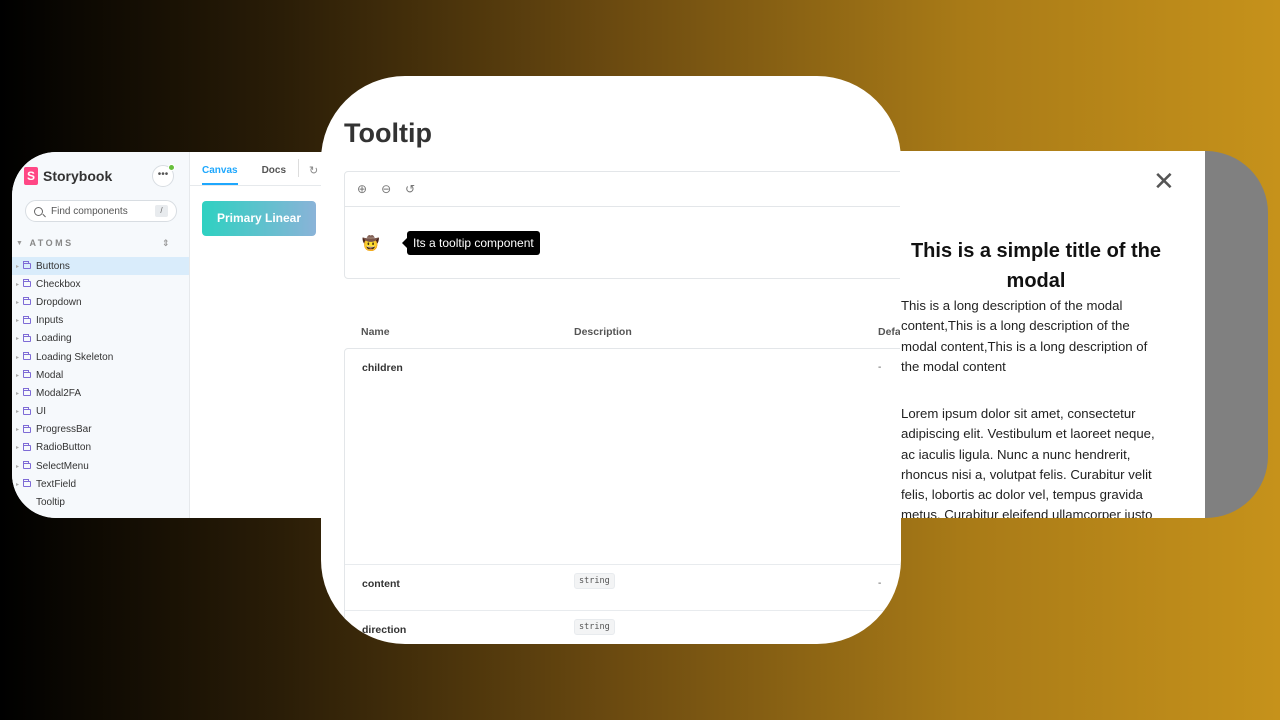 This screenshot has height=720, width=1280. Describe the element at coordinates (51, 243) in the screenshot. I see `section-label: ATOMS` at that location.